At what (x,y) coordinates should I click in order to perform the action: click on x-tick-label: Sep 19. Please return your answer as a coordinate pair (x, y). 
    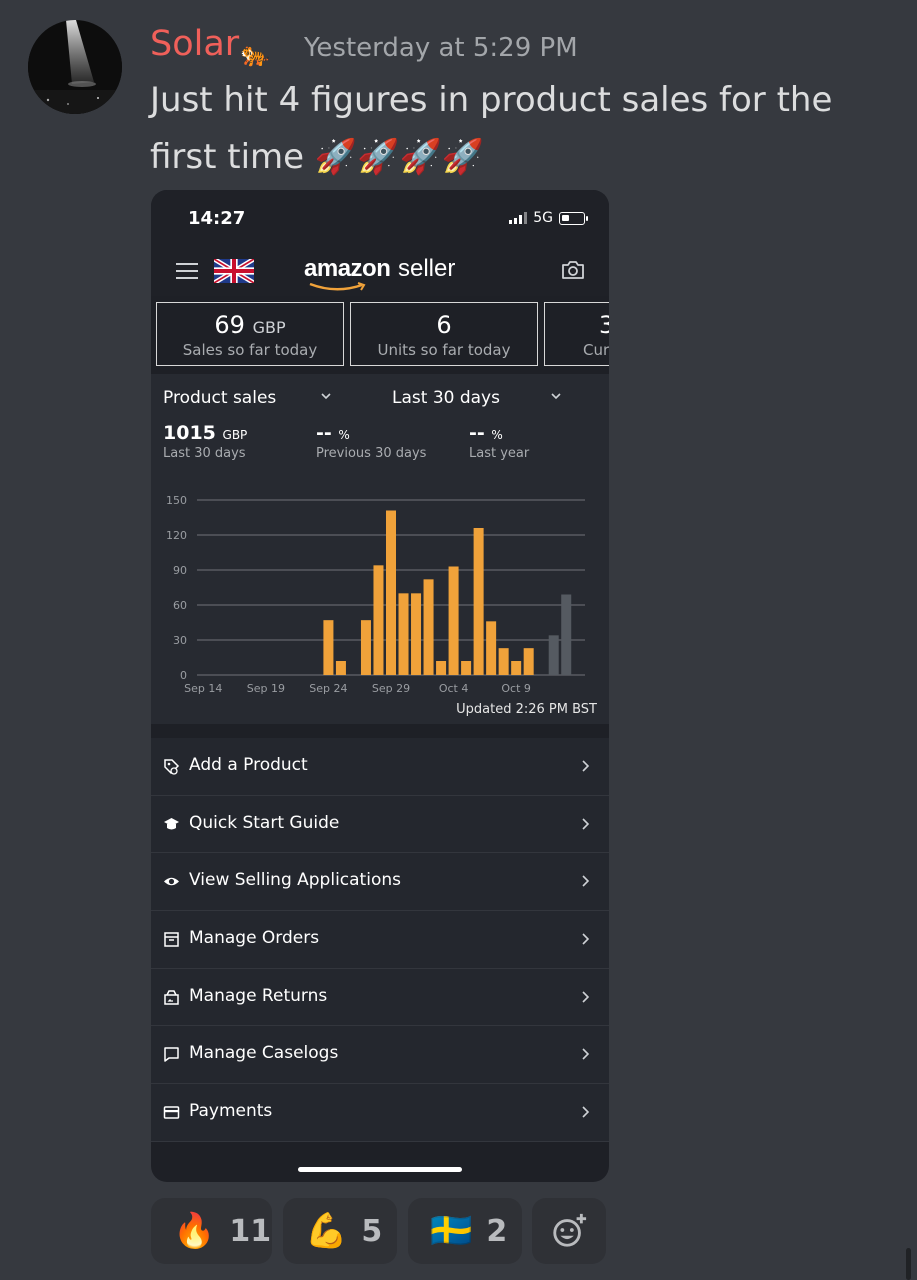
    Looking at the image, I should click on (266, 688).